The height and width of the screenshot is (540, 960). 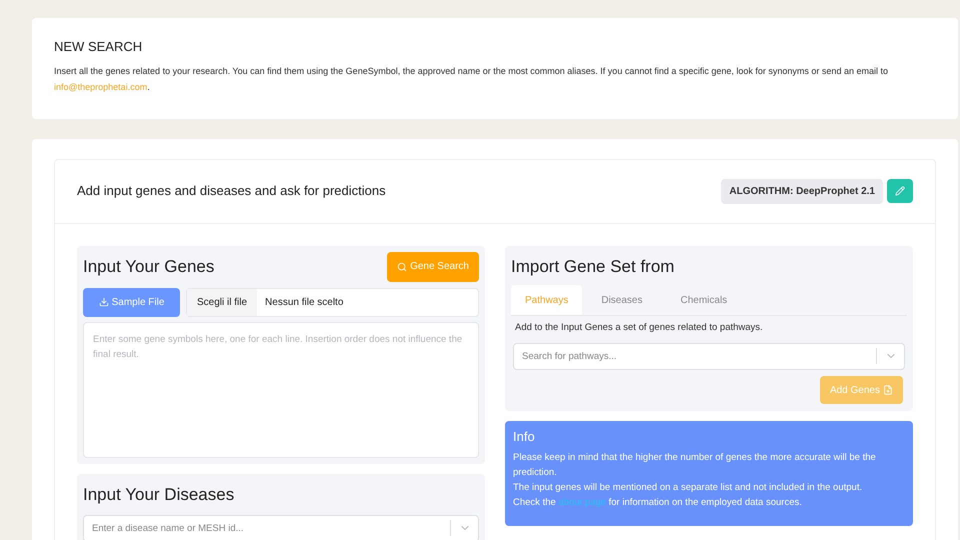 I want to click on tab: Pathways, so click(x=546, y=300).